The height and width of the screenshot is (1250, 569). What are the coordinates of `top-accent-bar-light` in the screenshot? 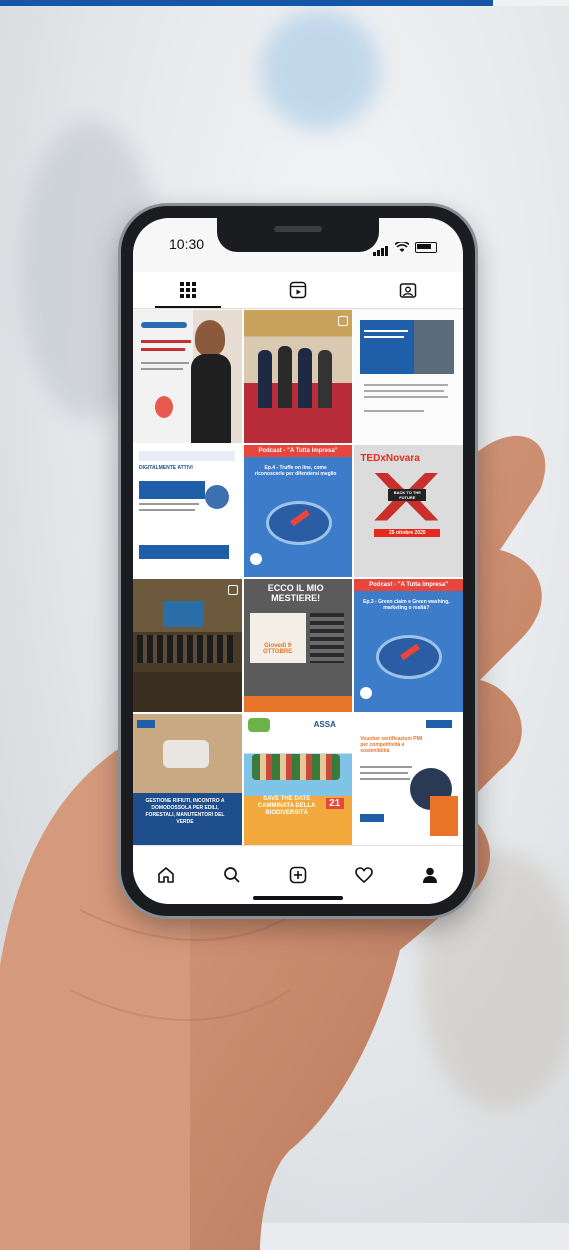 It's located at (531, 3).